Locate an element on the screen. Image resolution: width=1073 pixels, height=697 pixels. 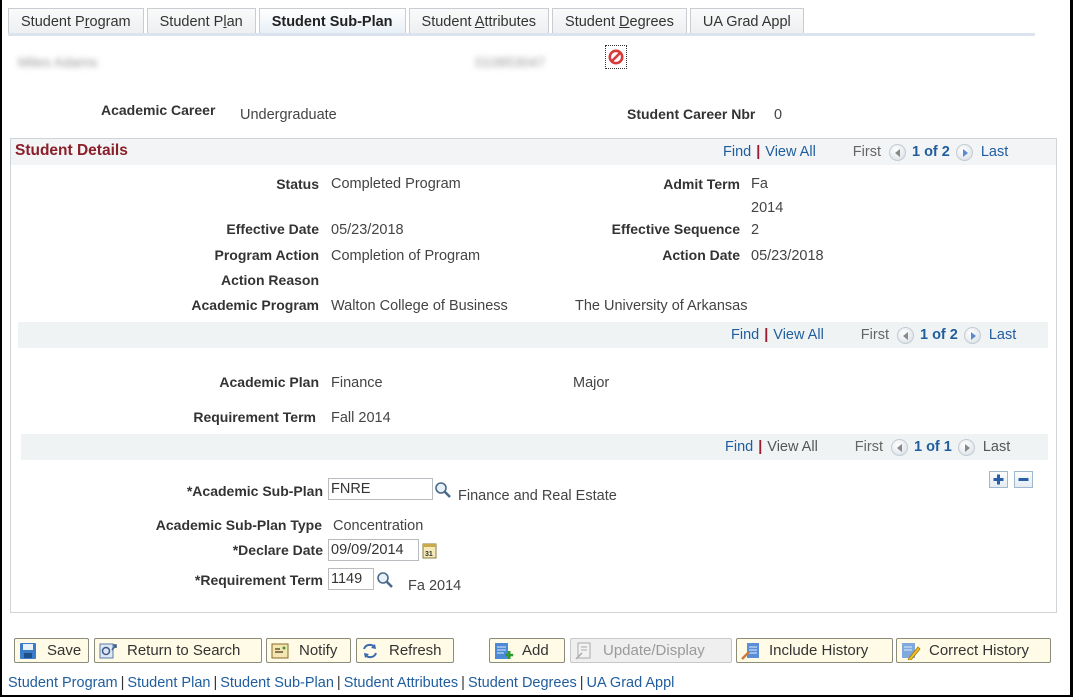
plan-nav-band: Find | View All First 1 of 2 Last is located at coordinates (533, 335).